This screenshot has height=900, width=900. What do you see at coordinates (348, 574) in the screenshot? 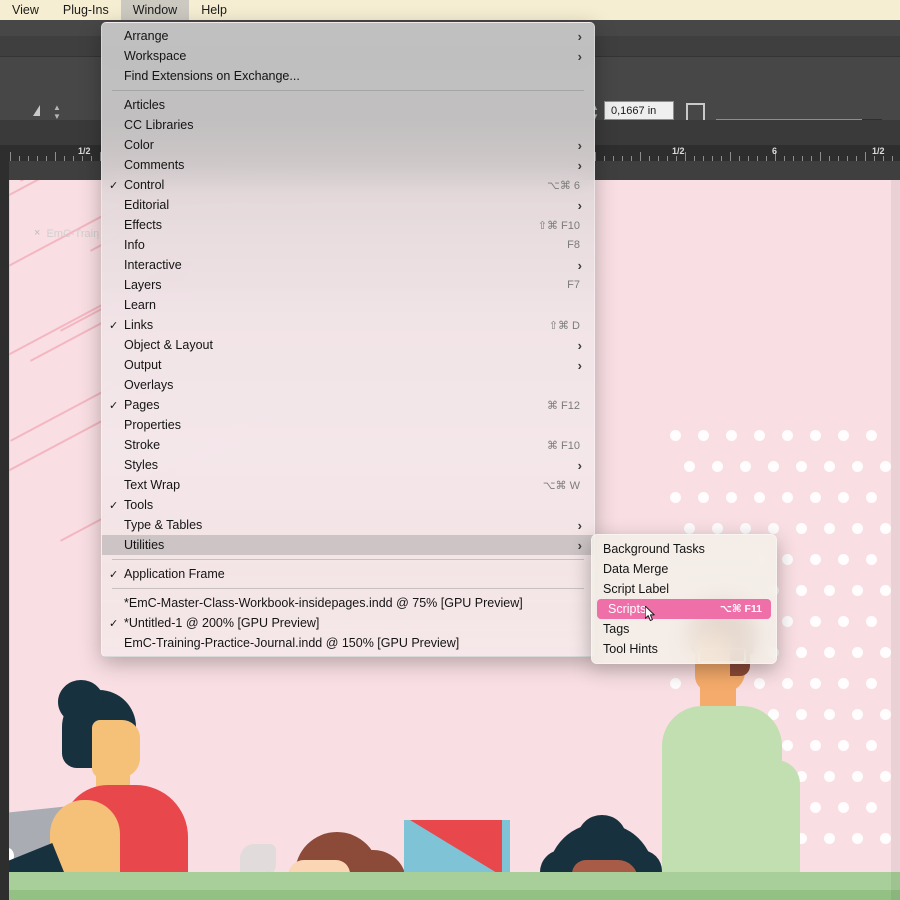
I see `menu-item-application-frame: ✓ Application Frame` at bounding box center [348, 574].